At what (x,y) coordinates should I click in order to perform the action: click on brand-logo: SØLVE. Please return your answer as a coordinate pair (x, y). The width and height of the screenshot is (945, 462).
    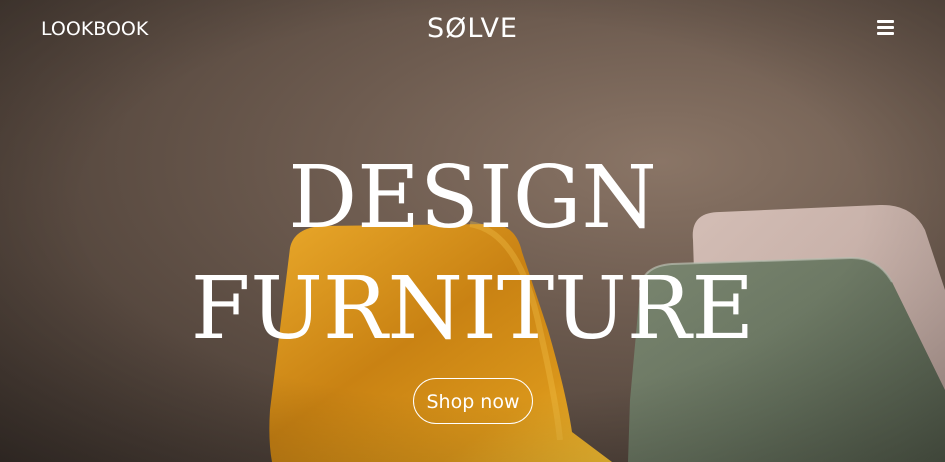
    Looking at the image, I should click on (472, 29).